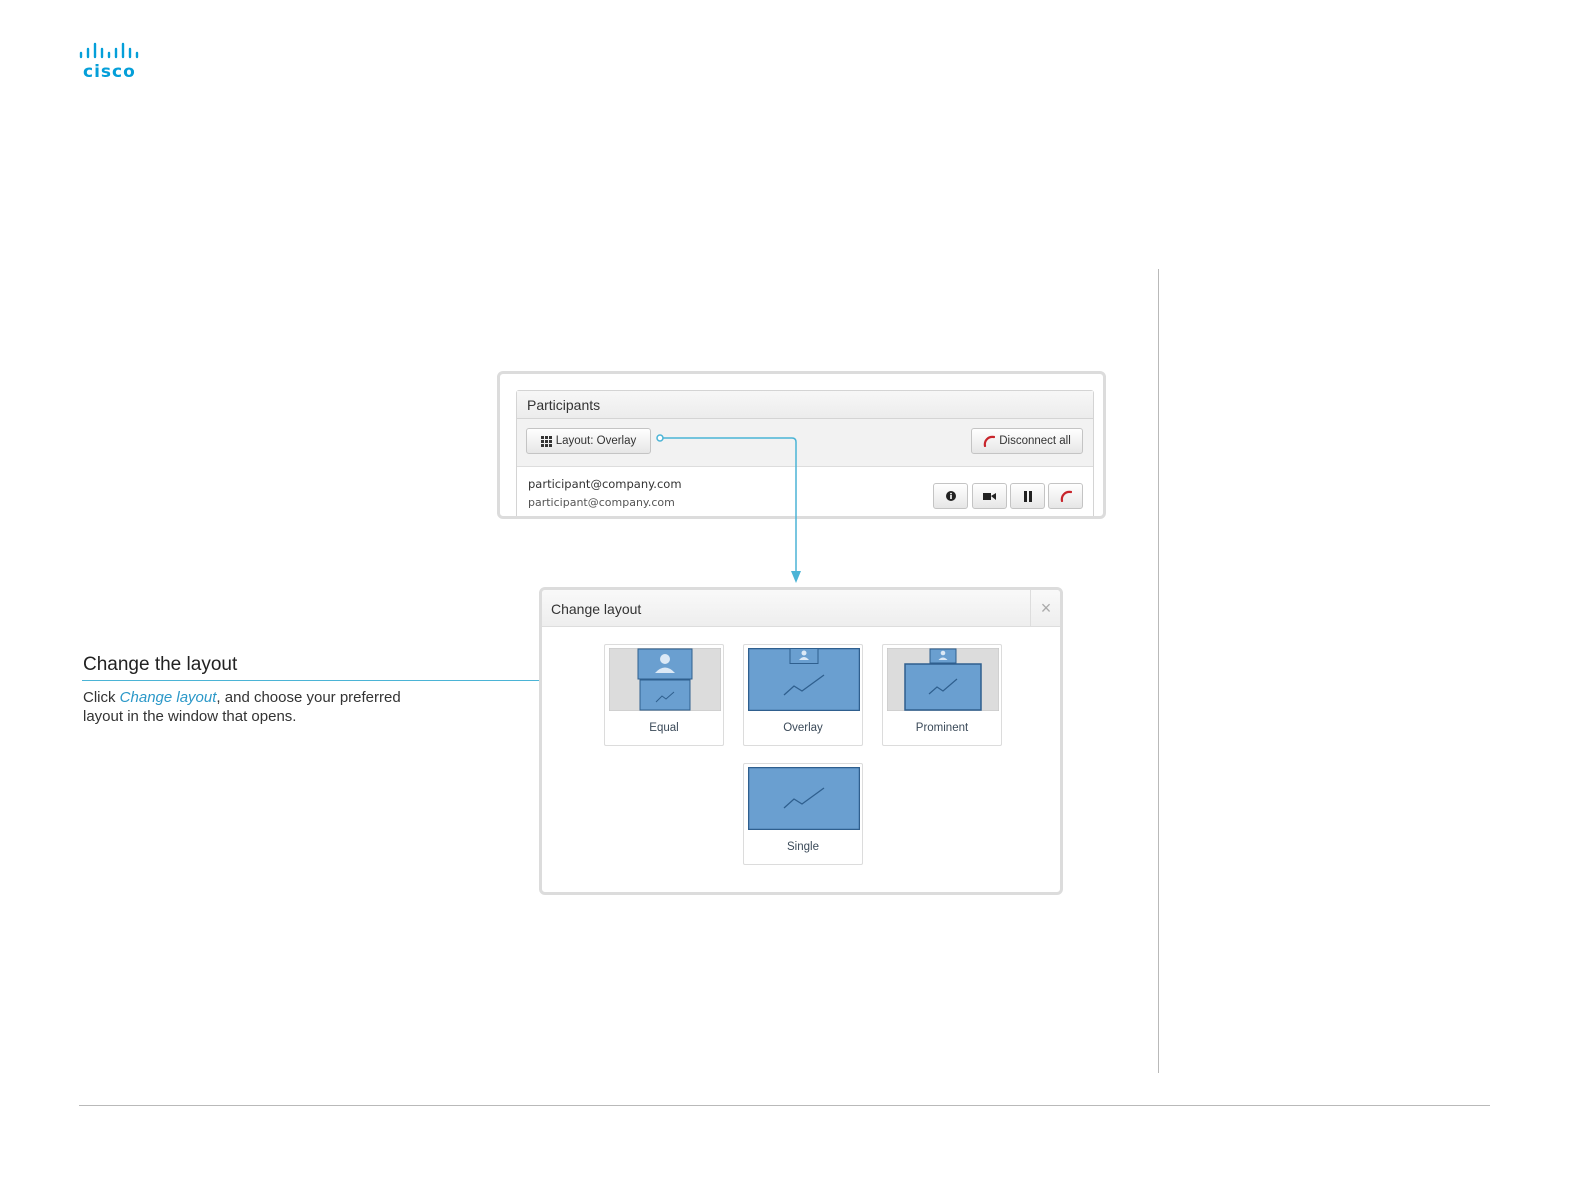 The width and height of the screenshot is (1584, 1191). I want to click on layout-button: Layout: Overlay, so click(588, 441).